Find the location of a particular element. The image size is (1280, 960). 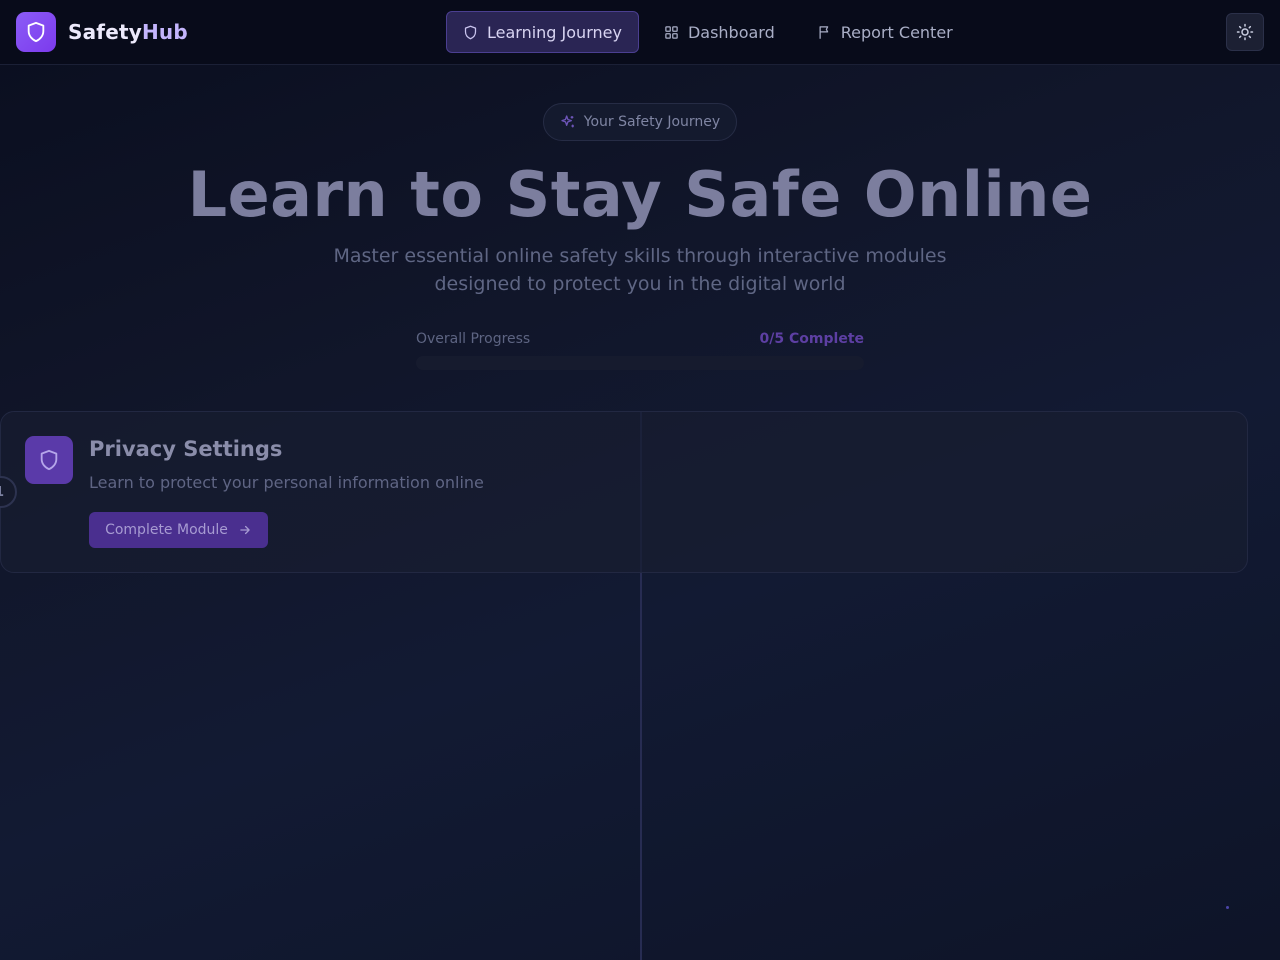

flag-icon is located at coordinates (824, 32).